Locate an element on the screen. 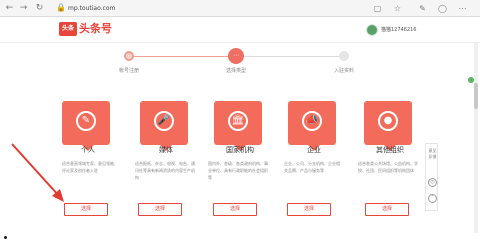 This screenshot has width=480, height=245. step-label-profile: 入驻资料 is located at coordinates (343, 71).